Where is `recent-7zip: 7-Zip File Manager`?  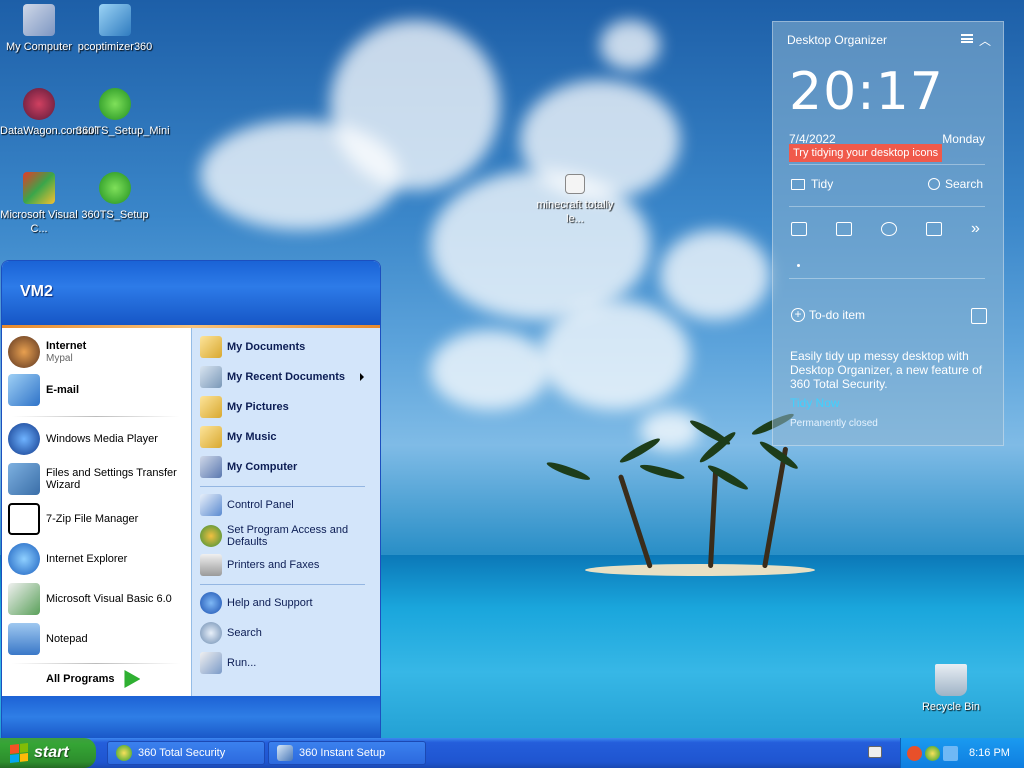
recent-7zip: 7-Zip File Manager is located at coordinates (73, 519).